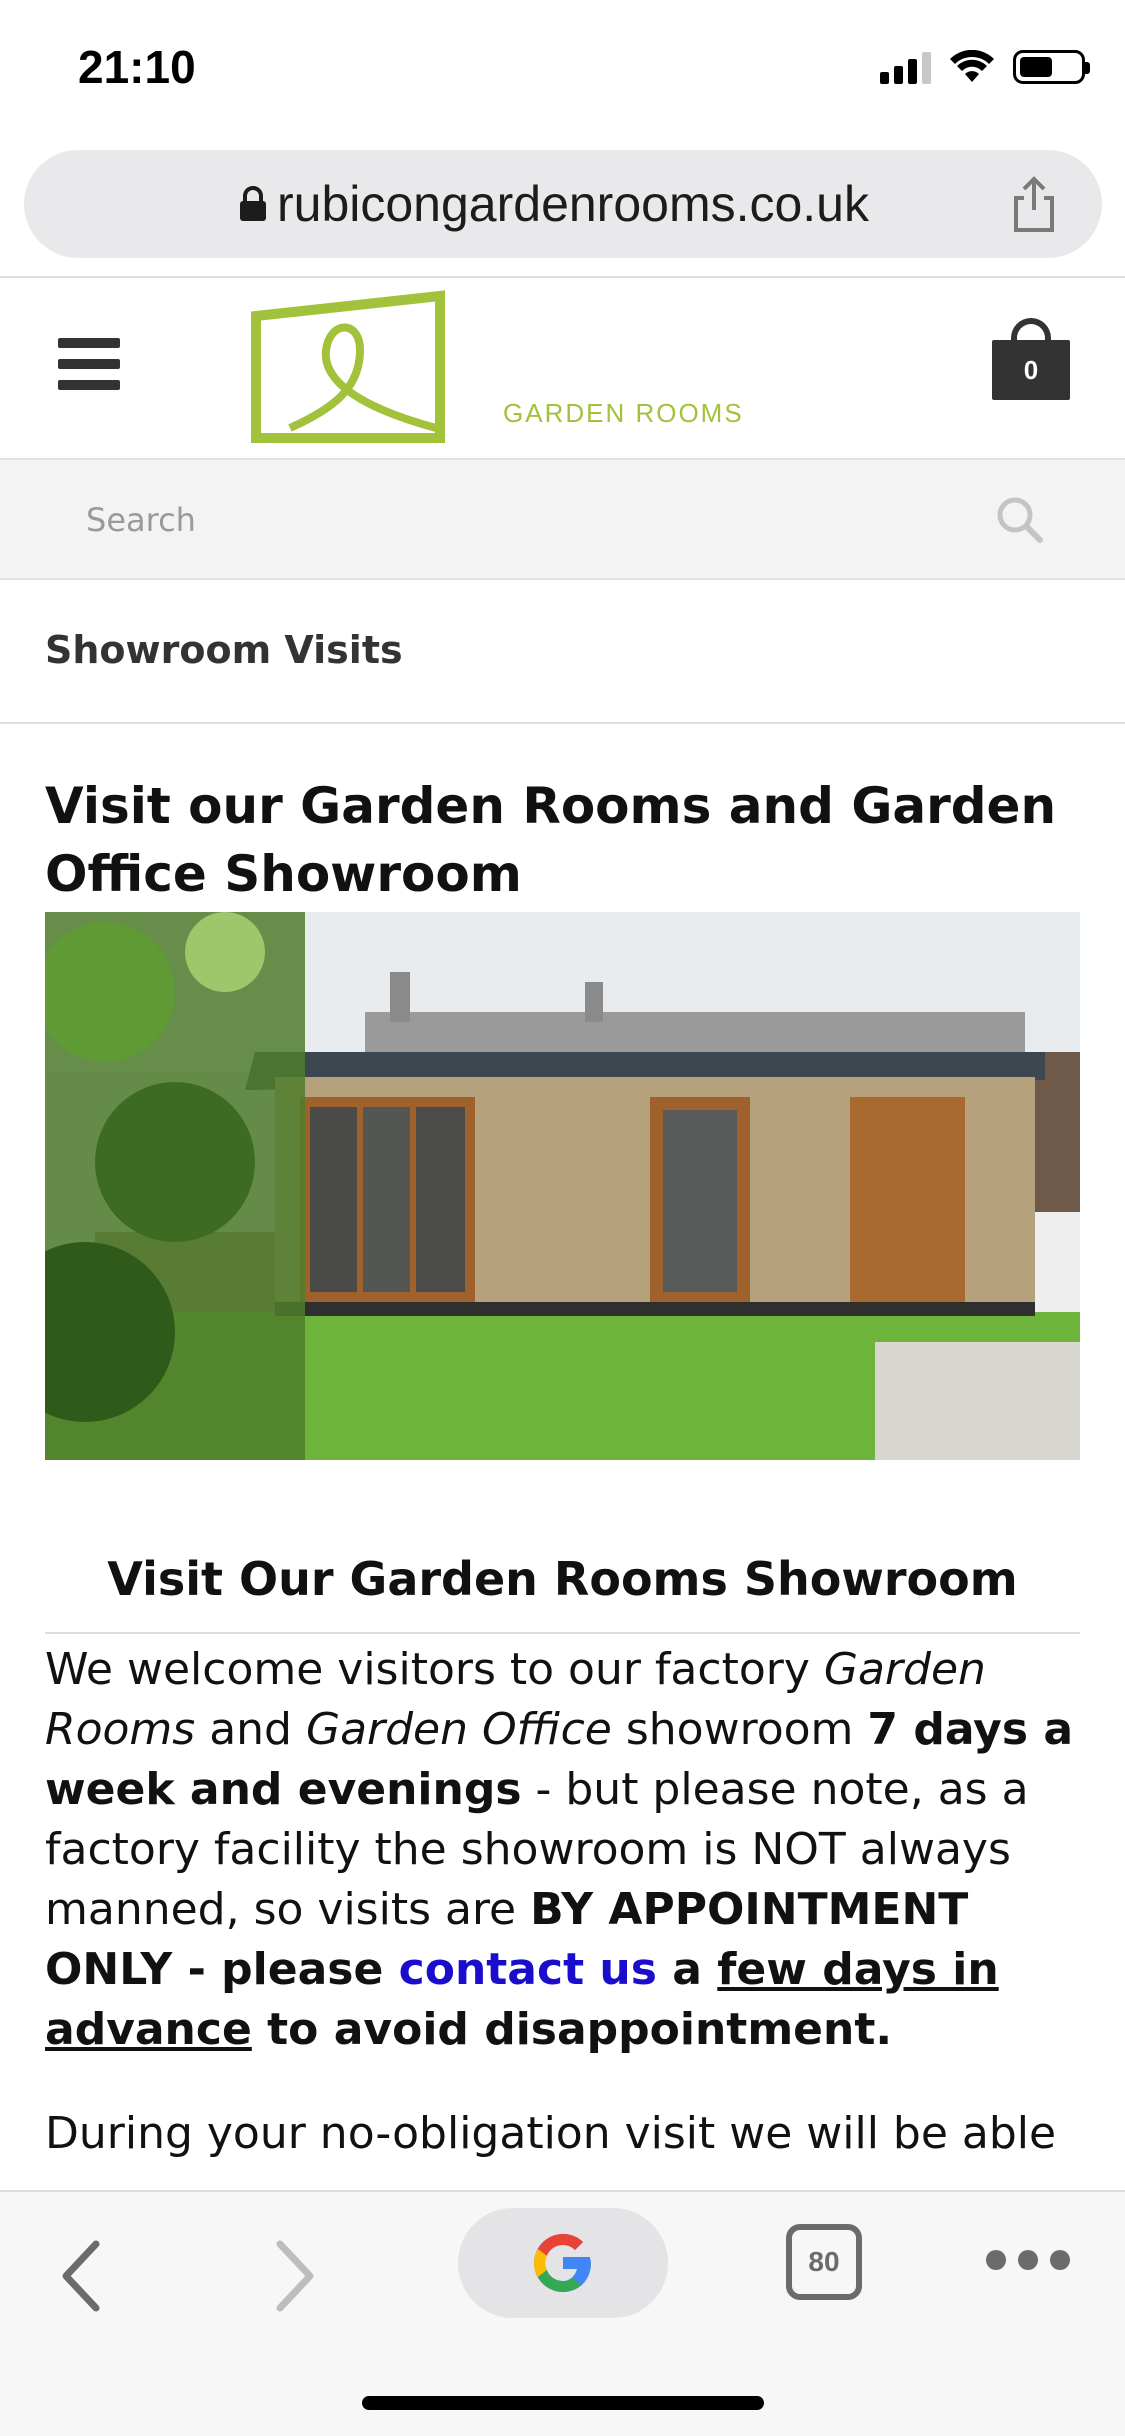 The width and height of the screenshot is (1125, 2436). What do you see at coordinates (224, 650) in the screenshot?
I see `page-heading: Showroom Visits` at bounding box center [224, 650].